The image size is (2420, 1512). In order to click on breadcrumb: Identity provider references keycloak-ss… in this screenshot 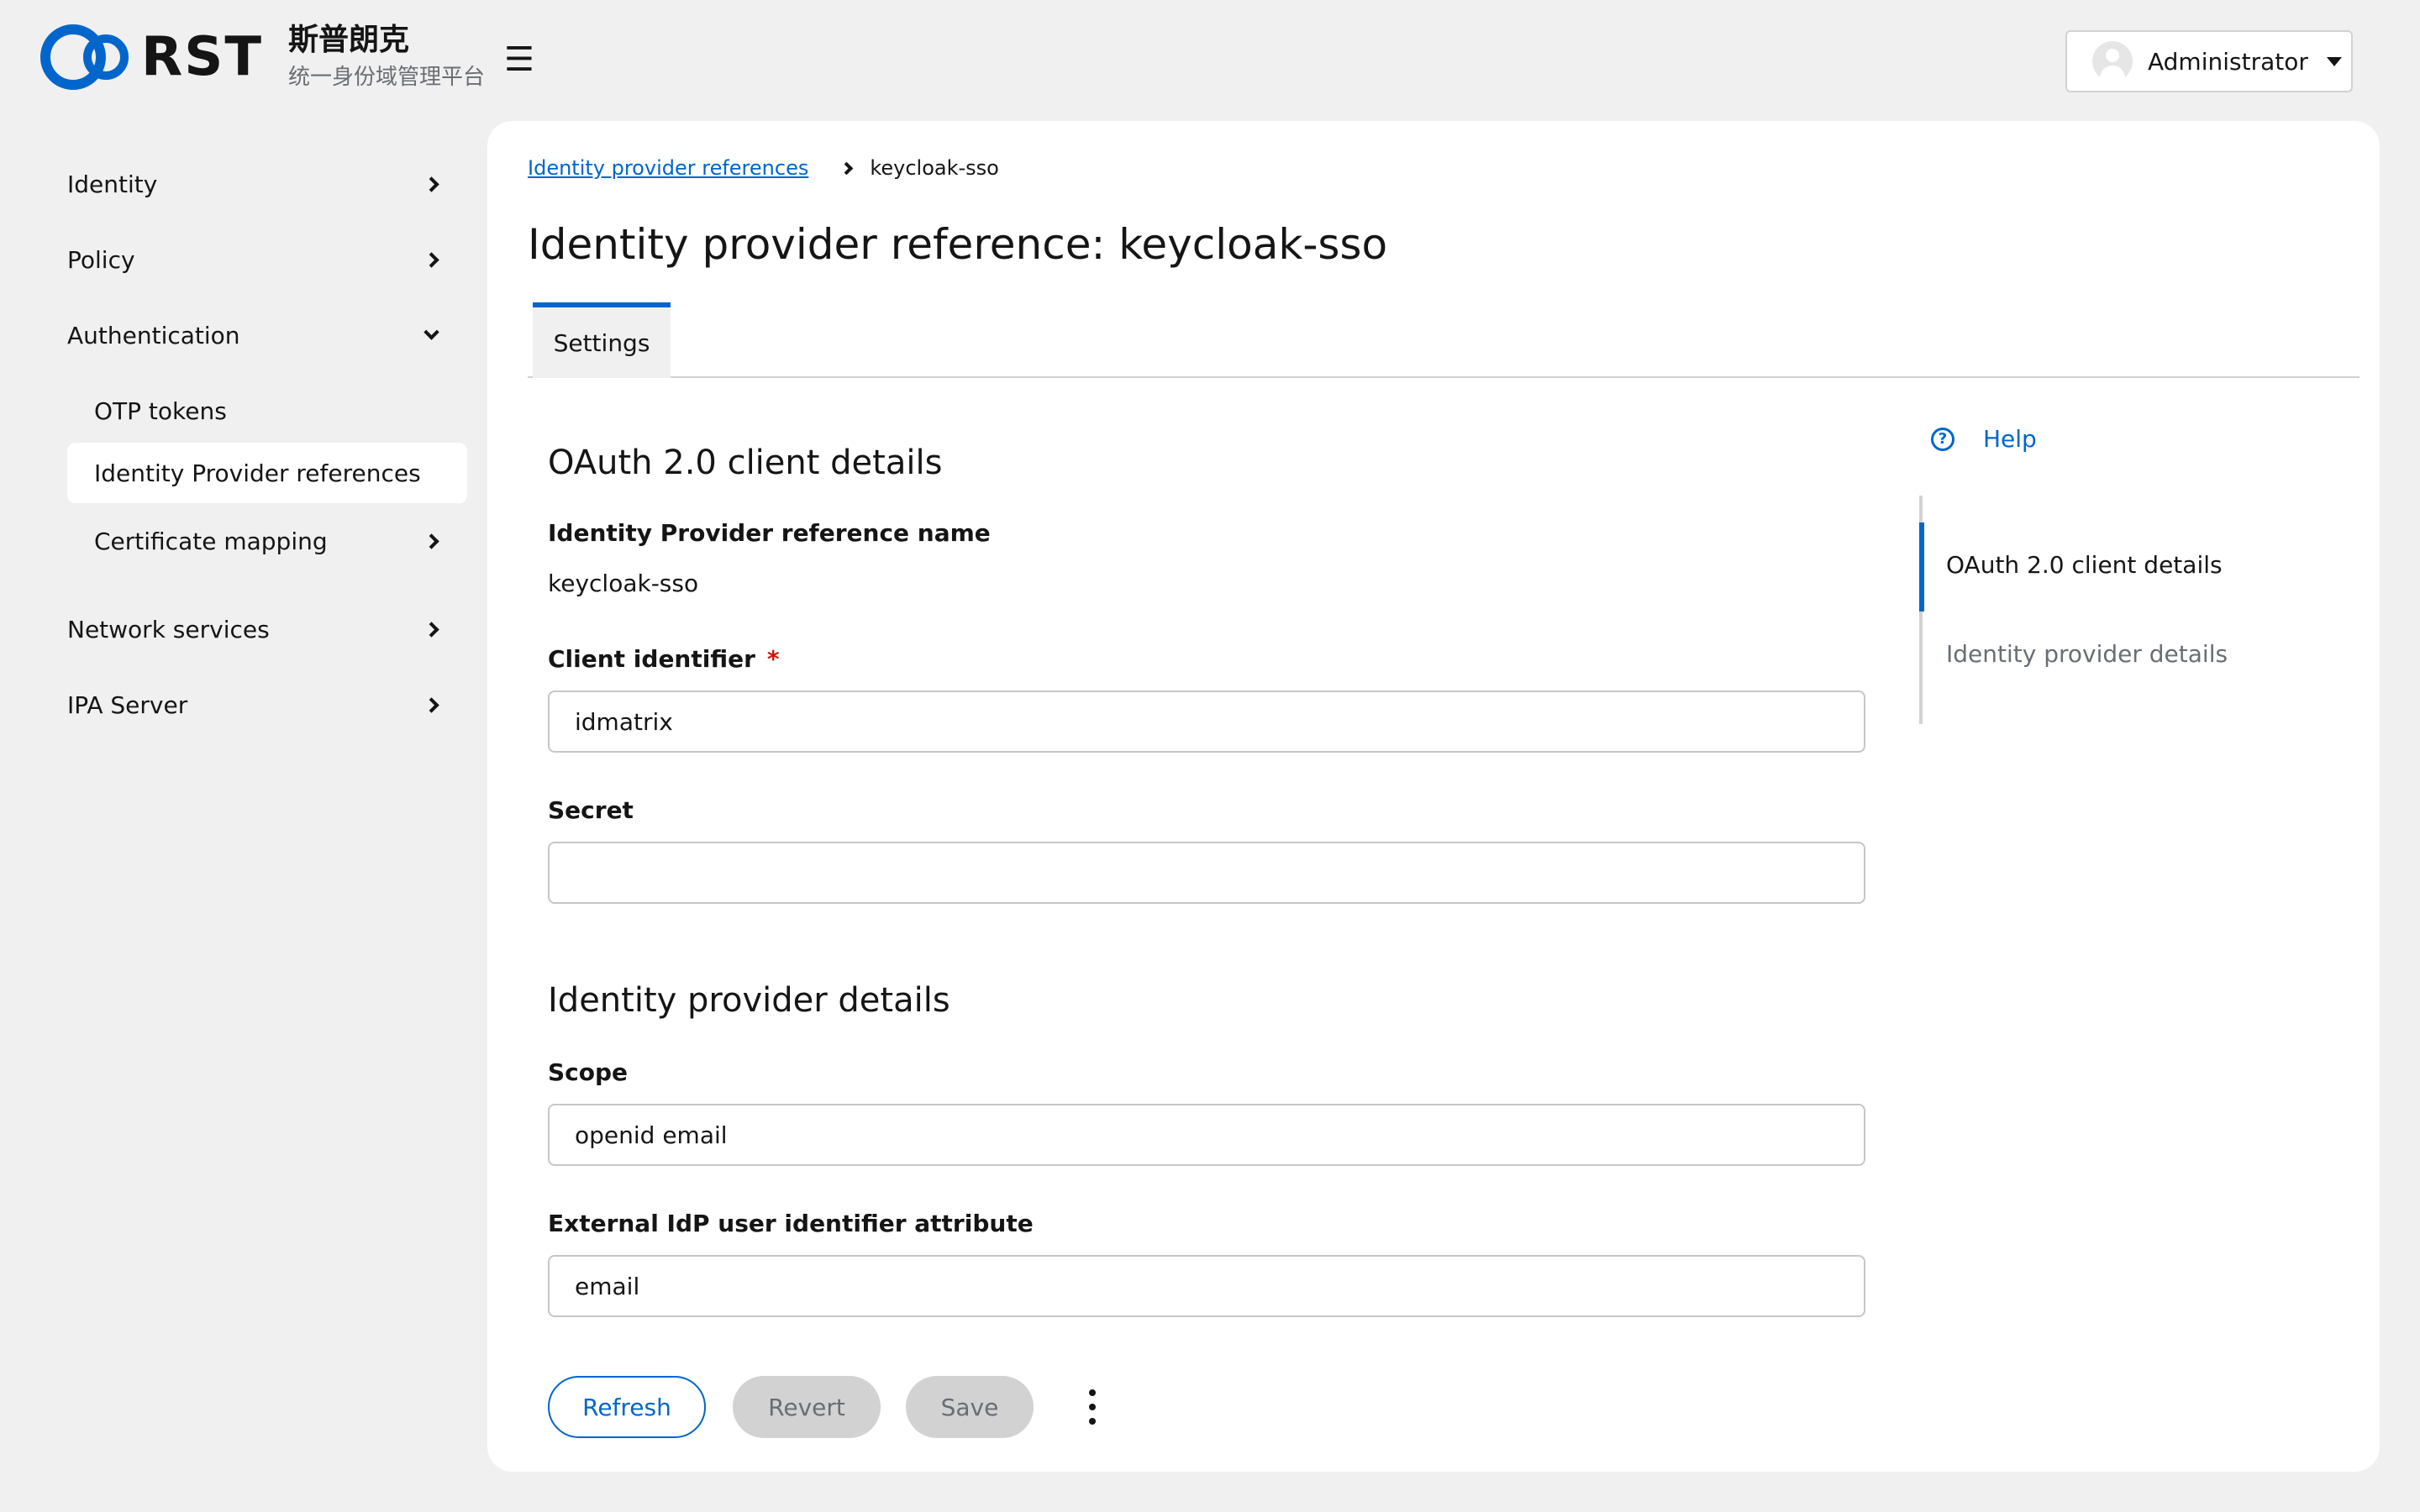, I will do `click(764, 168)`.